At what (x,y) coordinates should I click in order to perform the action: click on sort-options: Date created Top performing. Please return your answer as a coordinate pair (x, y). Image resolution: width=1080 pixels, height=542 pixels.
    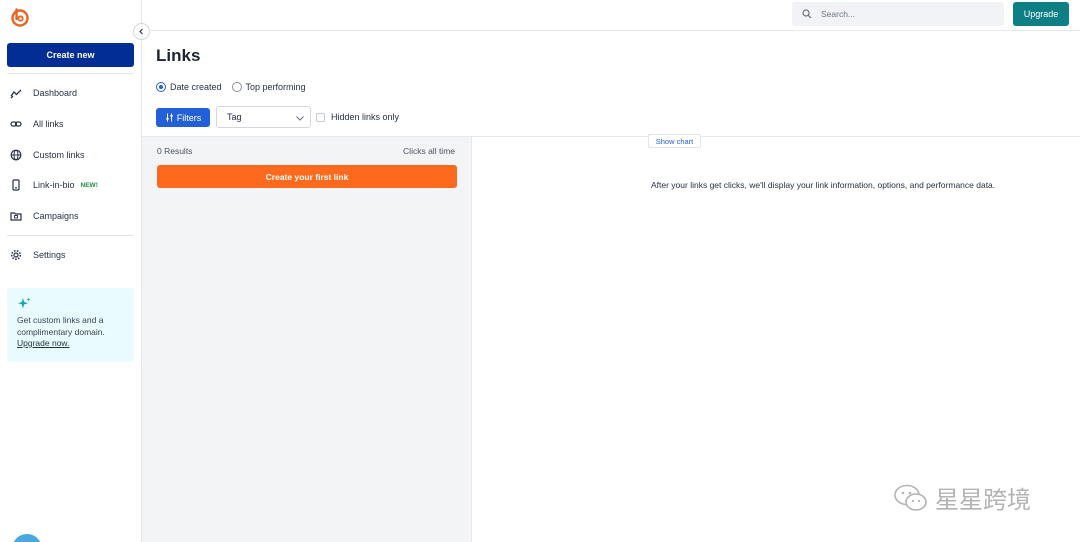
    Looking at the image, I should click on (231, 87).